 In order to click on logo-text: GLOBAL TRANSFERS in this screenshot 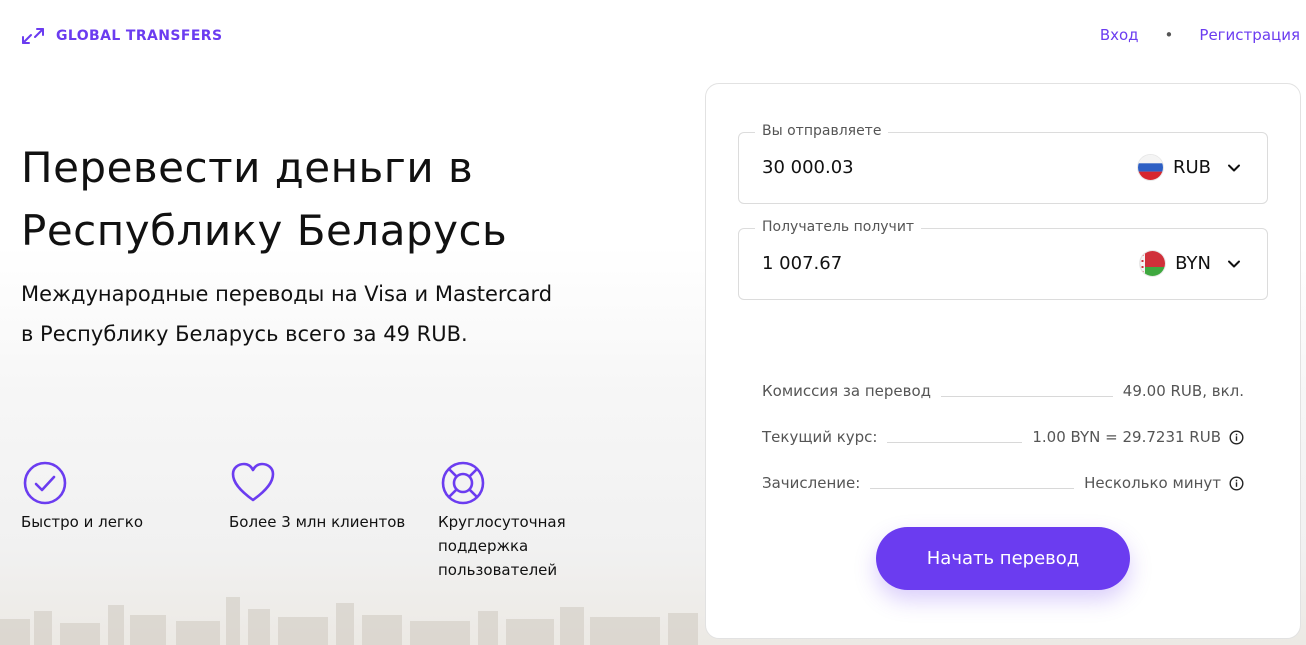, I will do `click(139, 36)`.